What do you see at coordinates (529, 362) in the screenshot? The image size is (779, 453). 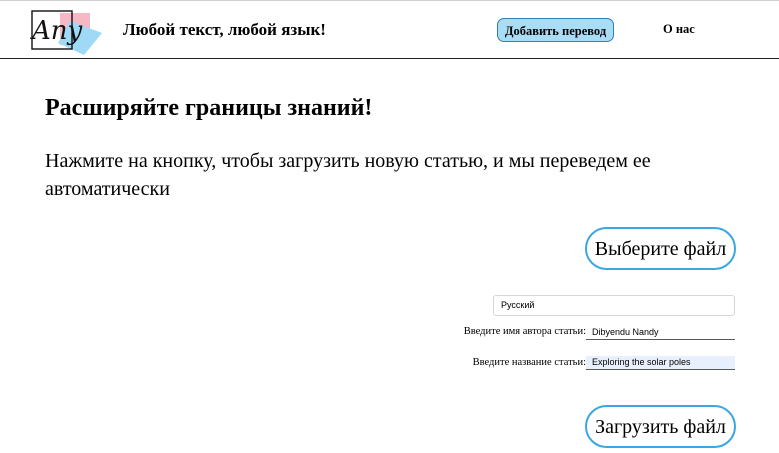 I see `title-label: Введите название статьи:` at bounding box center [529, 362].